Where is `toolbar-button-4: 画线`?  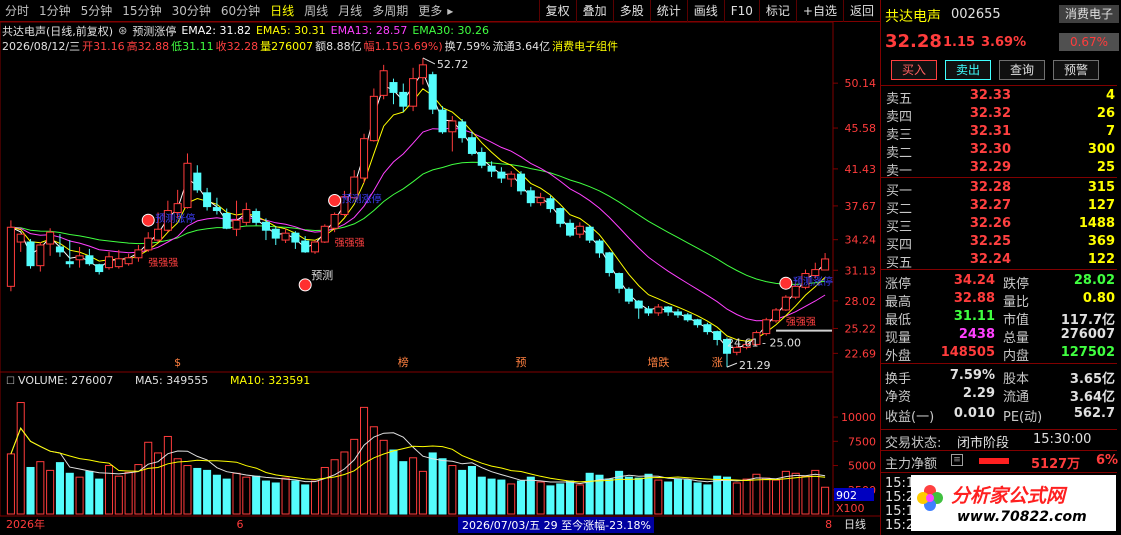 toolbar-button-4: 画线 is located at coordinates (705, 11).